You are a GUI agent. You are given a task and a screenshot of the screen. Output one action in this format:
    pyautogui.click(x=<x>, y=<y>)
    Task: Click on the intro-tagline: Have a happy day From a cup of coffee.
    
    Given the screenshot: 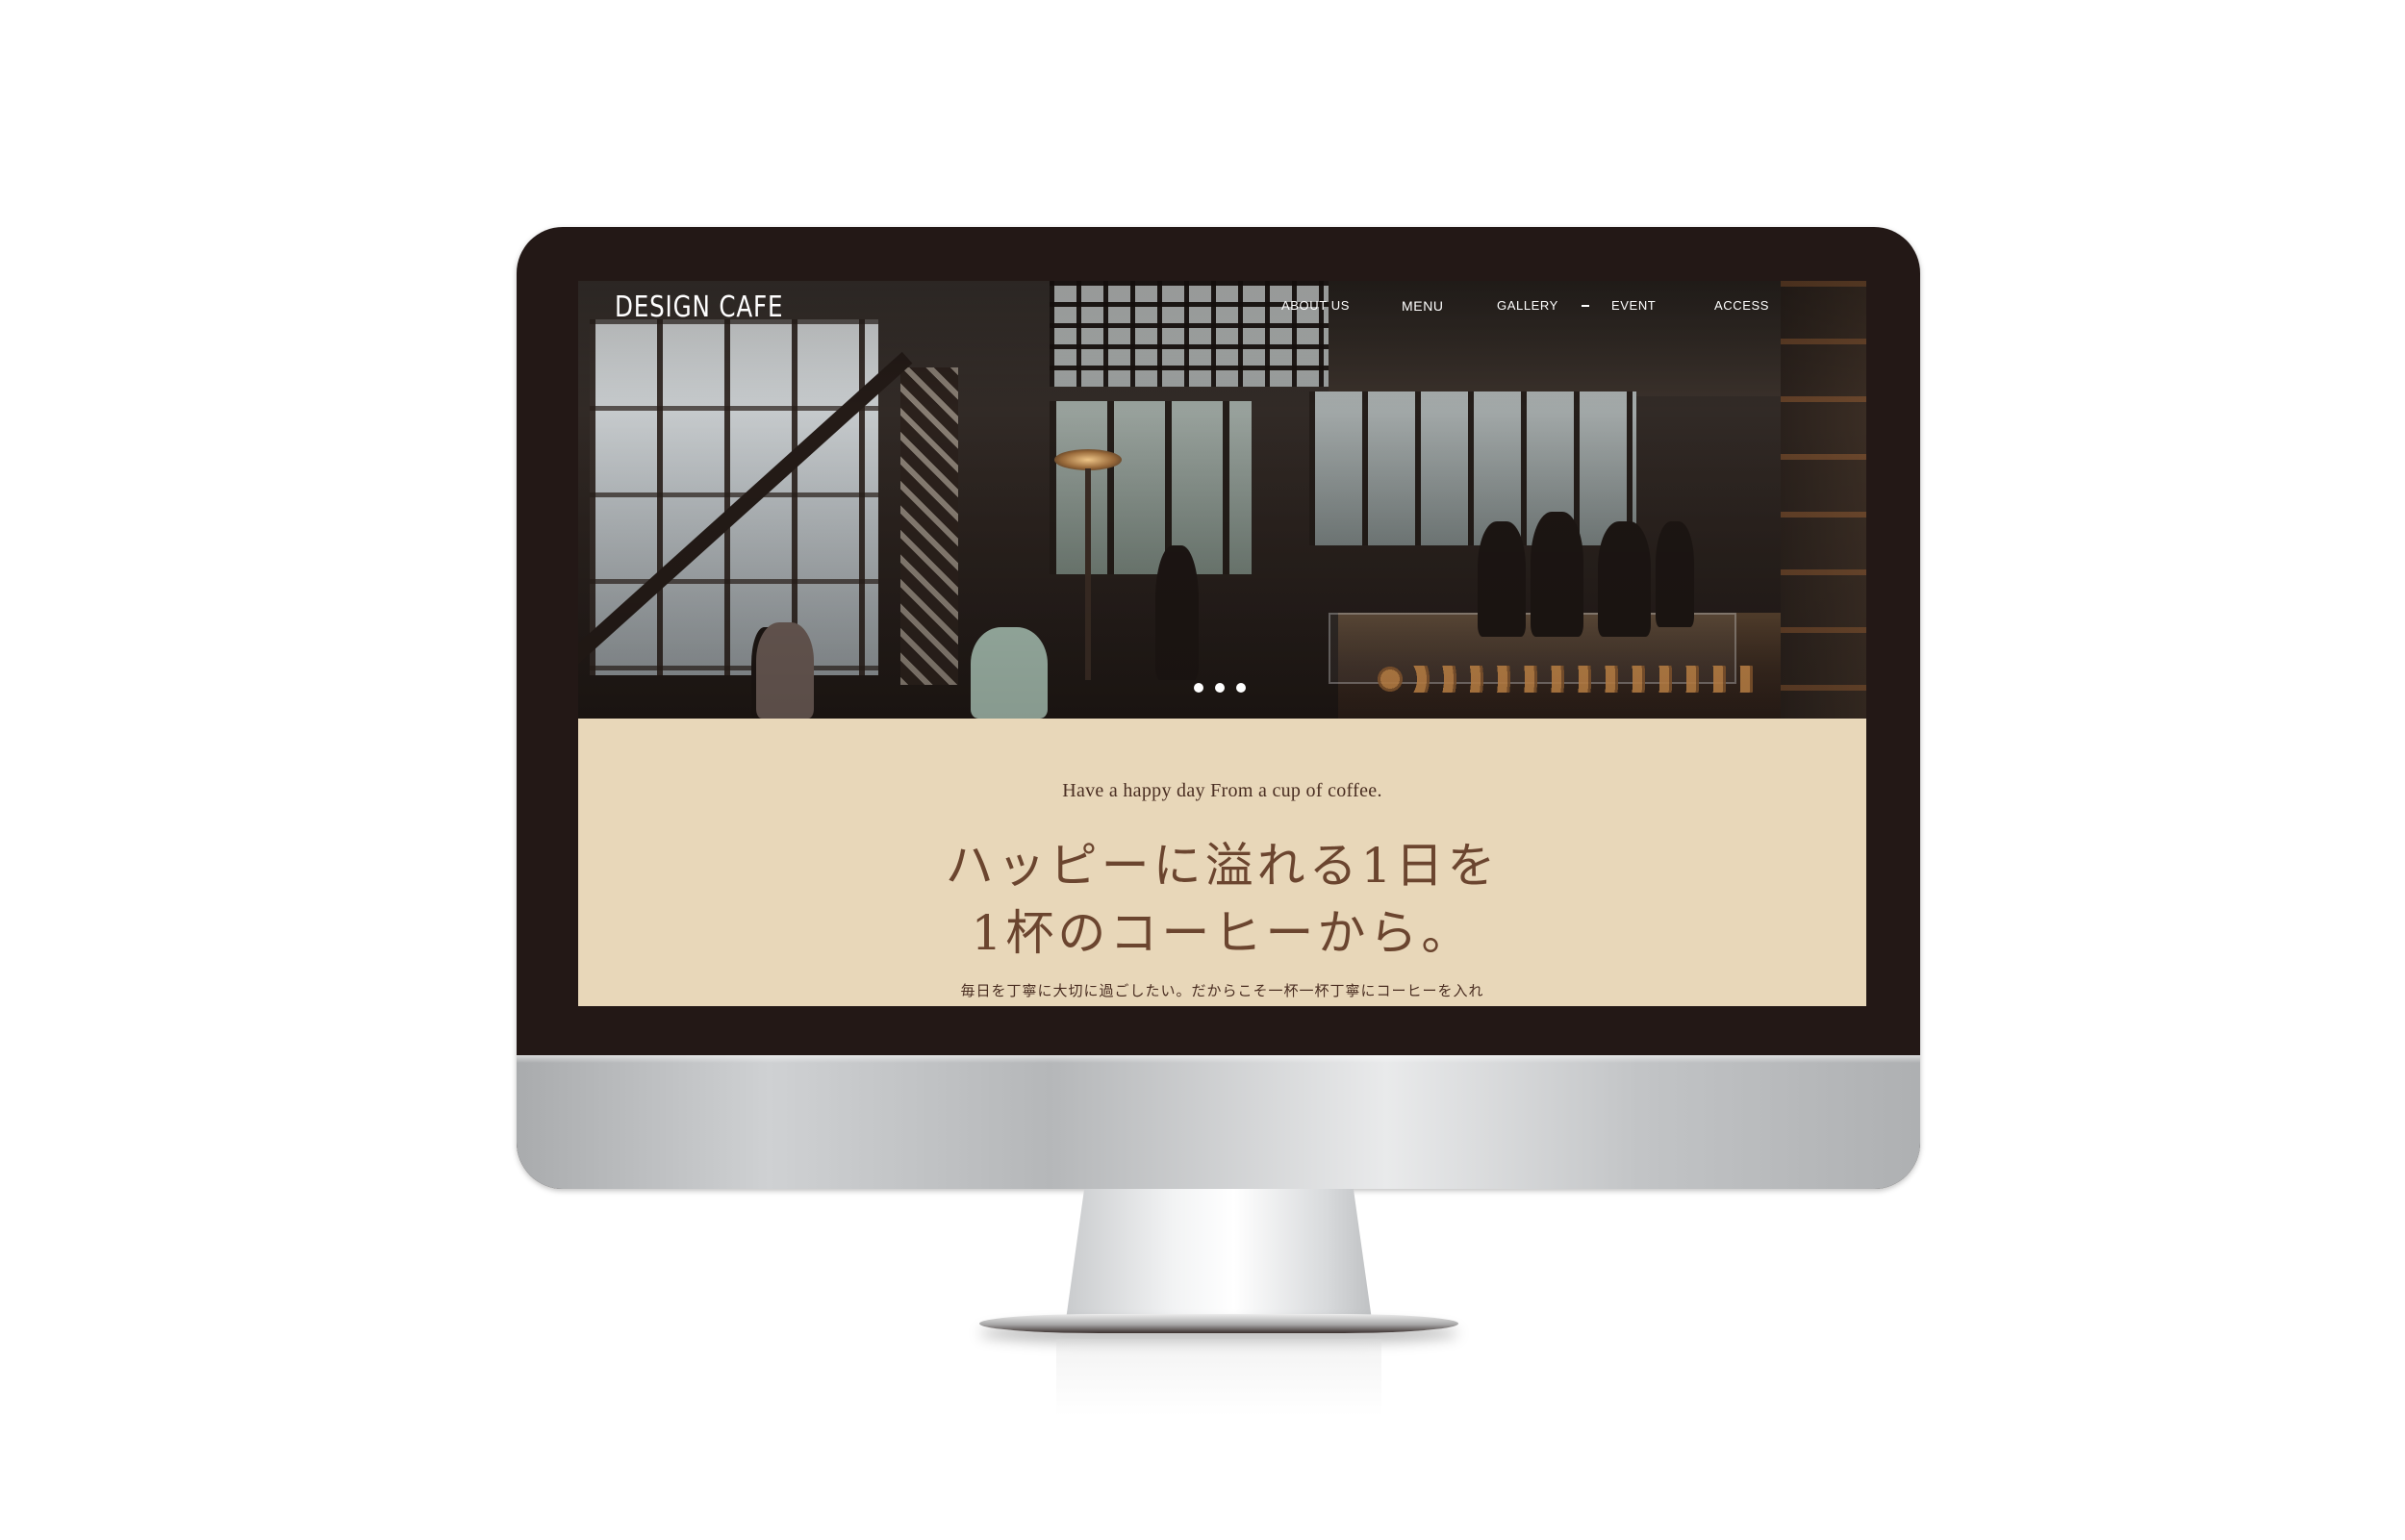 What is the action you would take?
    pyautogui.click(x=1222, y=790)
    